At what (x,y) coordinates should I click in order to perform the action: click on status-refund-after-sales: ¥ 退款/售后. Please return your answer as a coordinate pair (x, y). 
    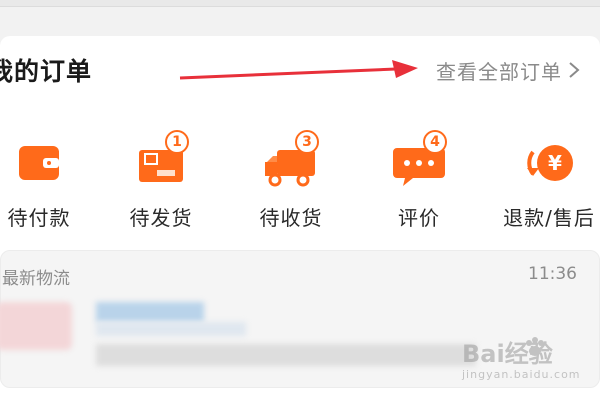
    Looking at the image, I should click on (547, 186).